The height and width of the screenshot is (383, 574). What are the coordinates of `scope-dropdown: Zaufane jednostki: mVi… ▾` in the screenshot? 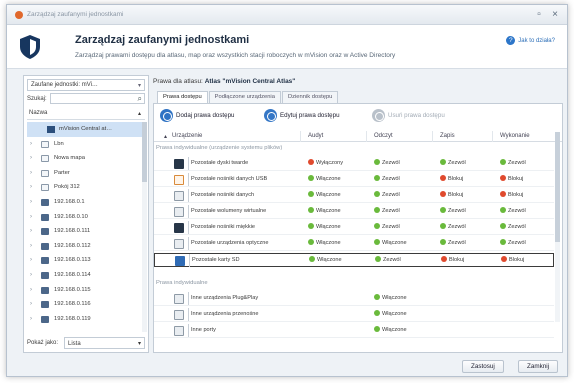 It's located at (86, 85).